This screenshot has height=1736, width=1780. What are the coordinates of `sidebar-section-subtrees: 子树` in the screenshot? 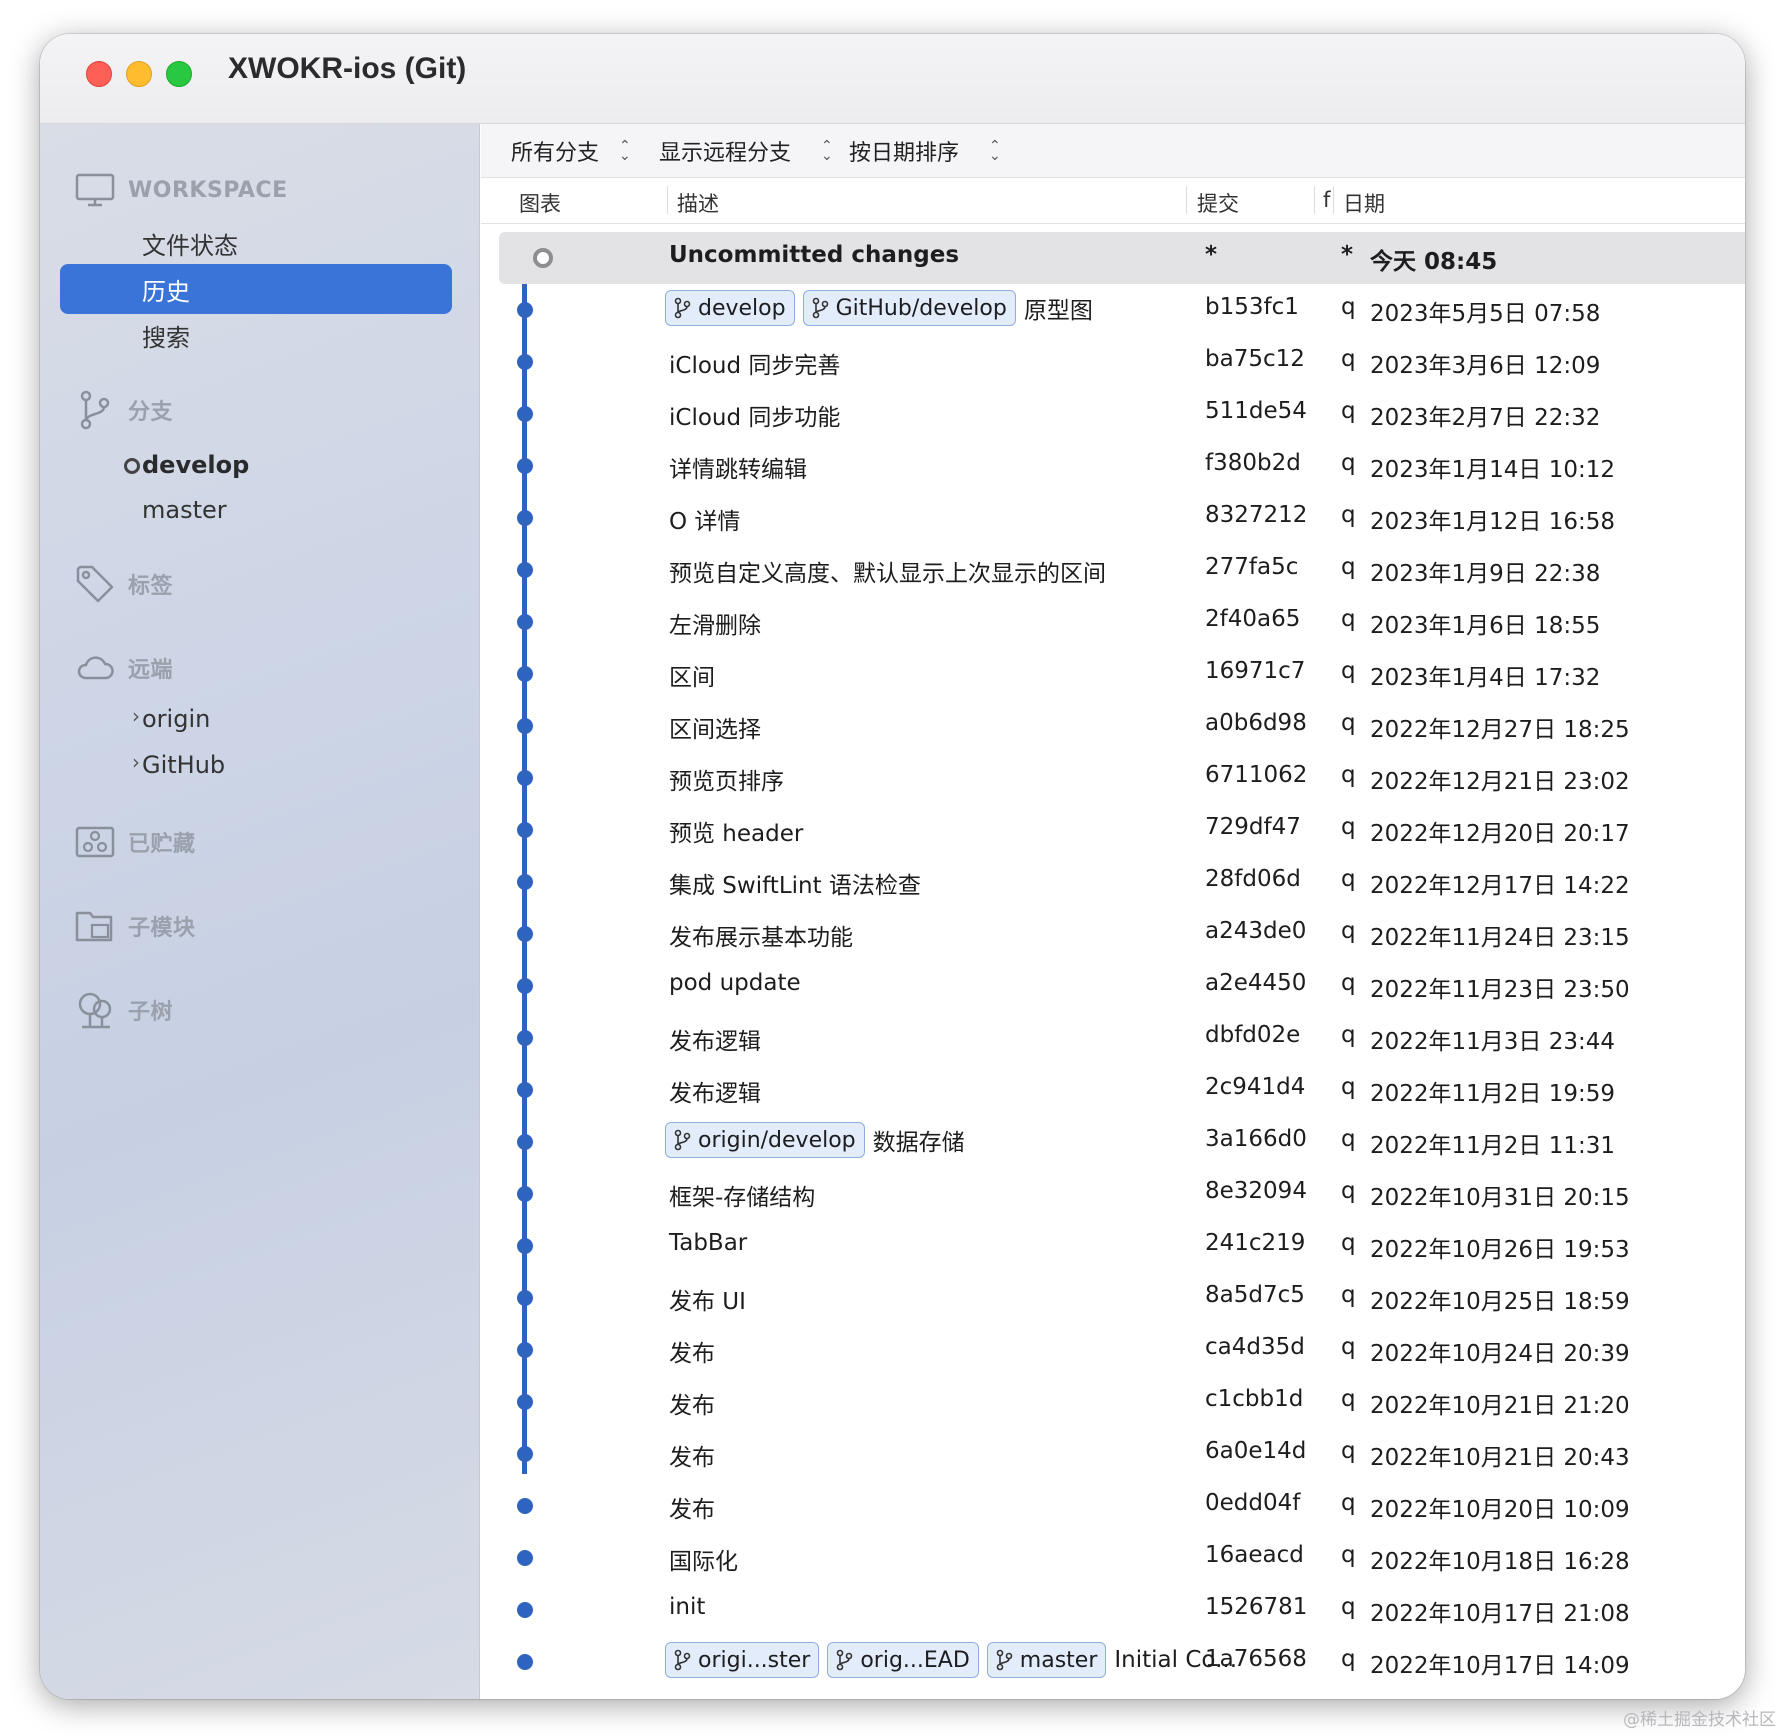 It's located at (123, 1010).